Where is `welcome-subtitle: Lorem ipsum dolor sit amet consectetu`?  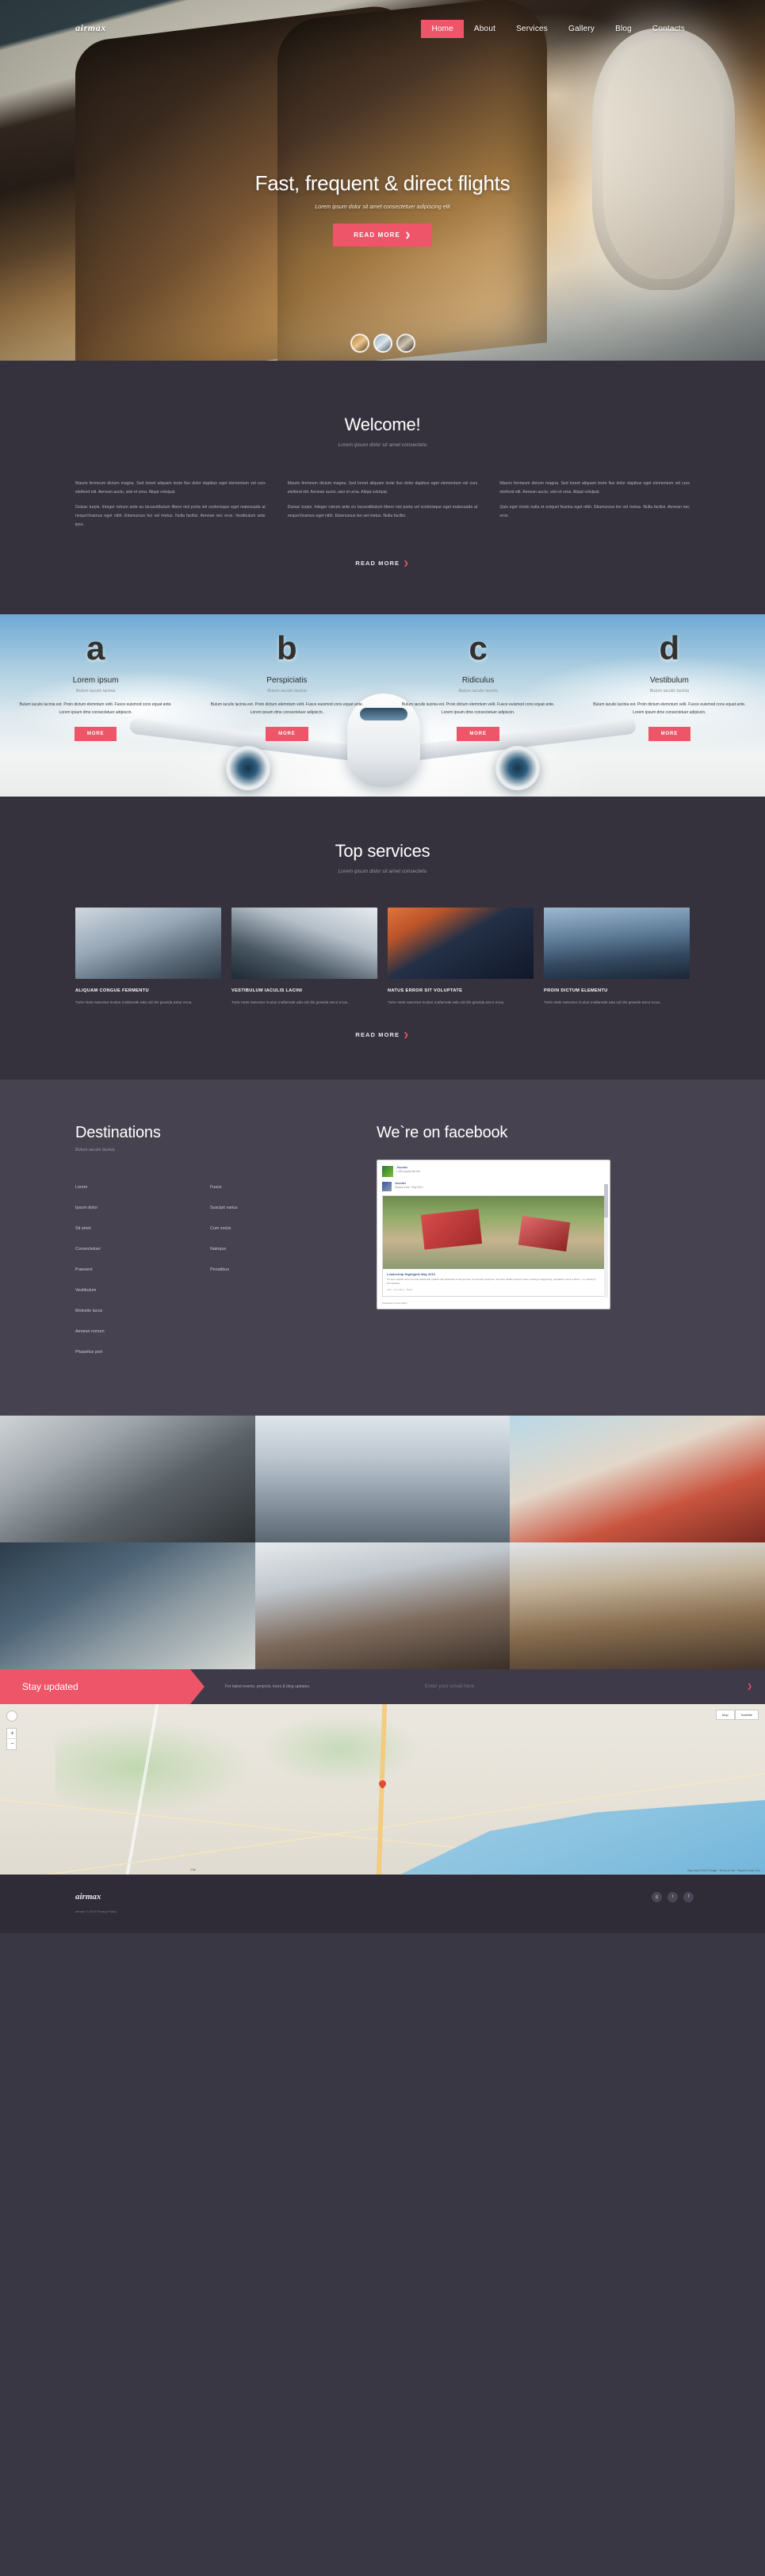
welcome-subtitle: Lorem ipsum dolor sit amet consectetu is located at coordinates (382, 445).